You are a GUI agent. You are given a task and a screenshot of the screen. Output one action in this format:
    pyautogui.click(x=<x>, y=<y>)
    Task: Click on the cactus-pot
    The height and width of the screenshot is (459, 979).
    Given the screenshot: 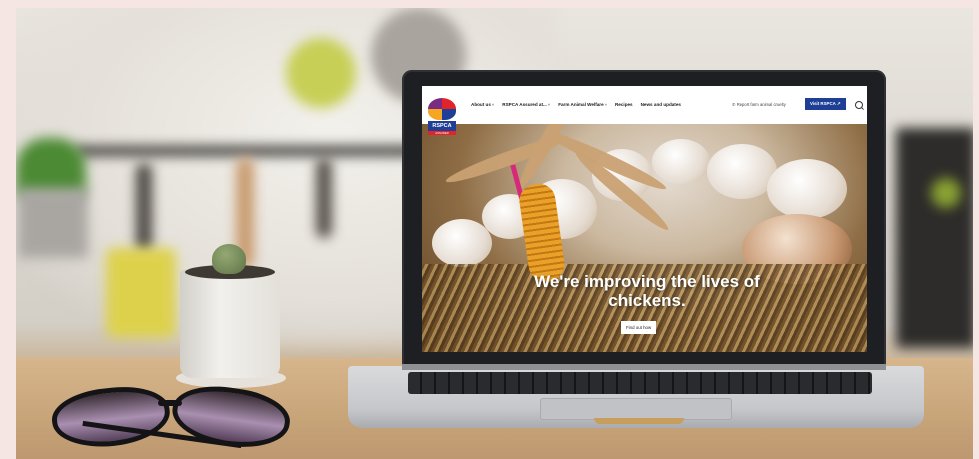 What is the action you would take?
    pyautogui.click(x=230, y=324)
    